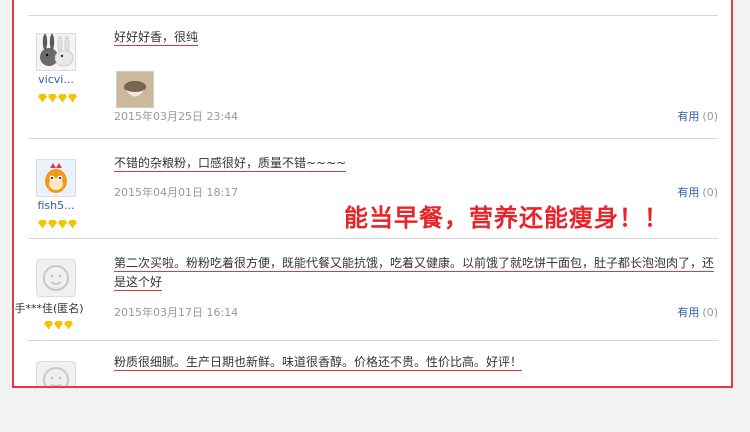 This screenshot has height=432, width=750. What do you see at coordinates (176, 312) in the screenshot?
I see `review-date: 2015年03月17日 16:14` at bounding box center [176, 312].